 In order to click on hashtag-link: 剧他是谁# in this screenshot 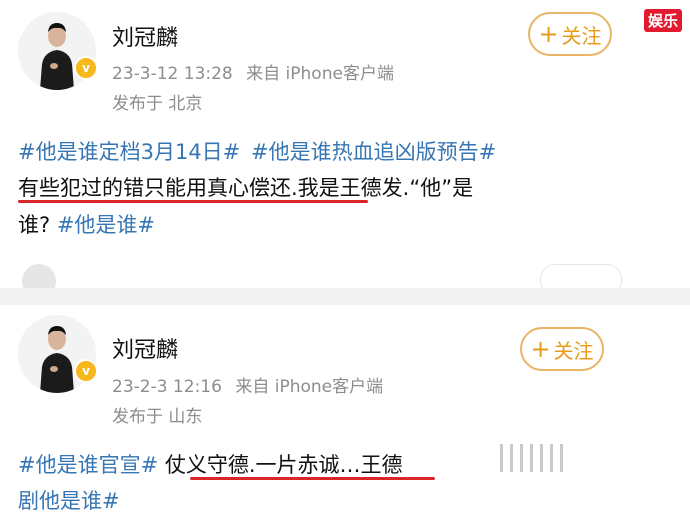, I will do `click(69, 501)`.